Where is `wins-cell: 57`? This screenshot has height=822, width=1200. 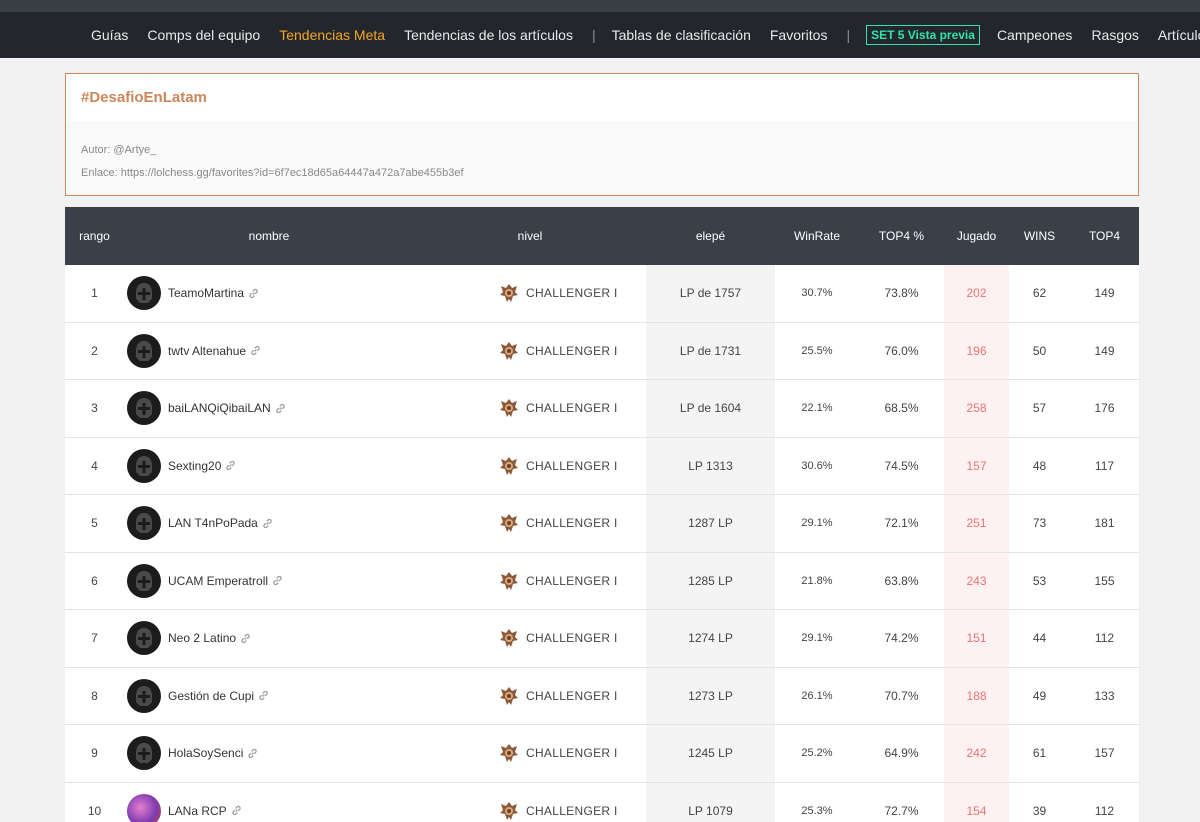
wins-cell: 57 is located at coordinates (1039, 408).